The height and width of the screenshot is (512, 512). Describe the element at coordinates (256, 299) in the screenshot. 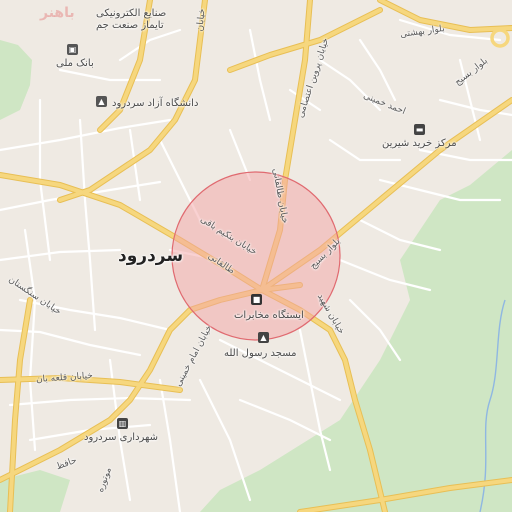

I see `bus-stop-icon: ■` at that location.